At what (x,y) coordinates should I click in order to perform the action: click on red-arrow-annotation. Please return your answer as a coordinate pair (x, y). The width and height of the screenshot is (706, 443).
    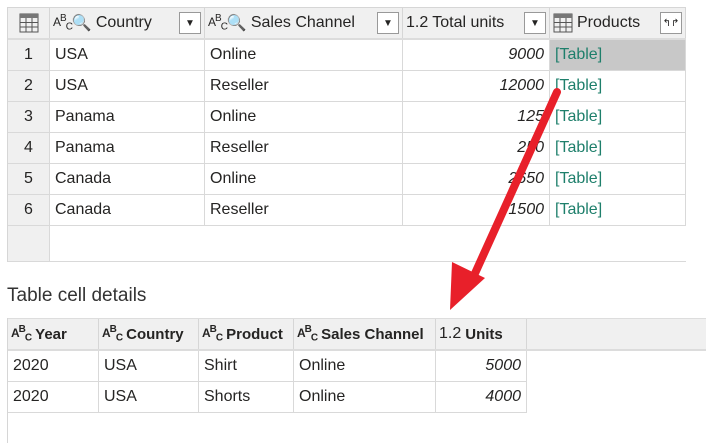
    Looking at the image, I should click on (505, 199).